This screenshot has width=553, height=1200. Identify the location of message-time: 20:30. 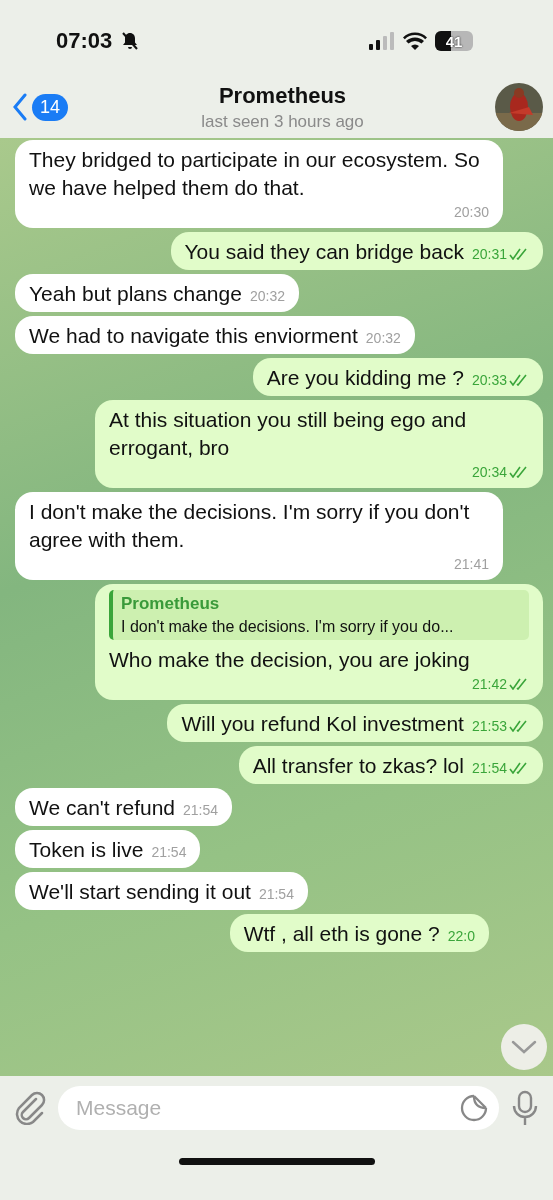
(471, 212).